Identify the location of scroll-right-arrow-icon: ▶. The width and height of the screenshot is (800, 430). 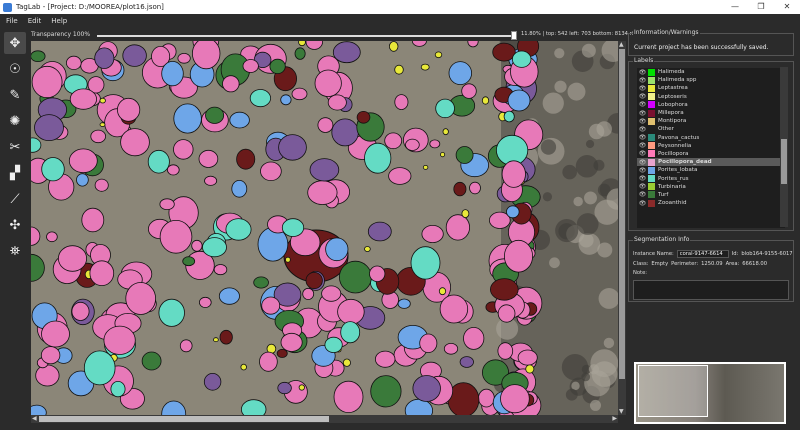
(614, 418).